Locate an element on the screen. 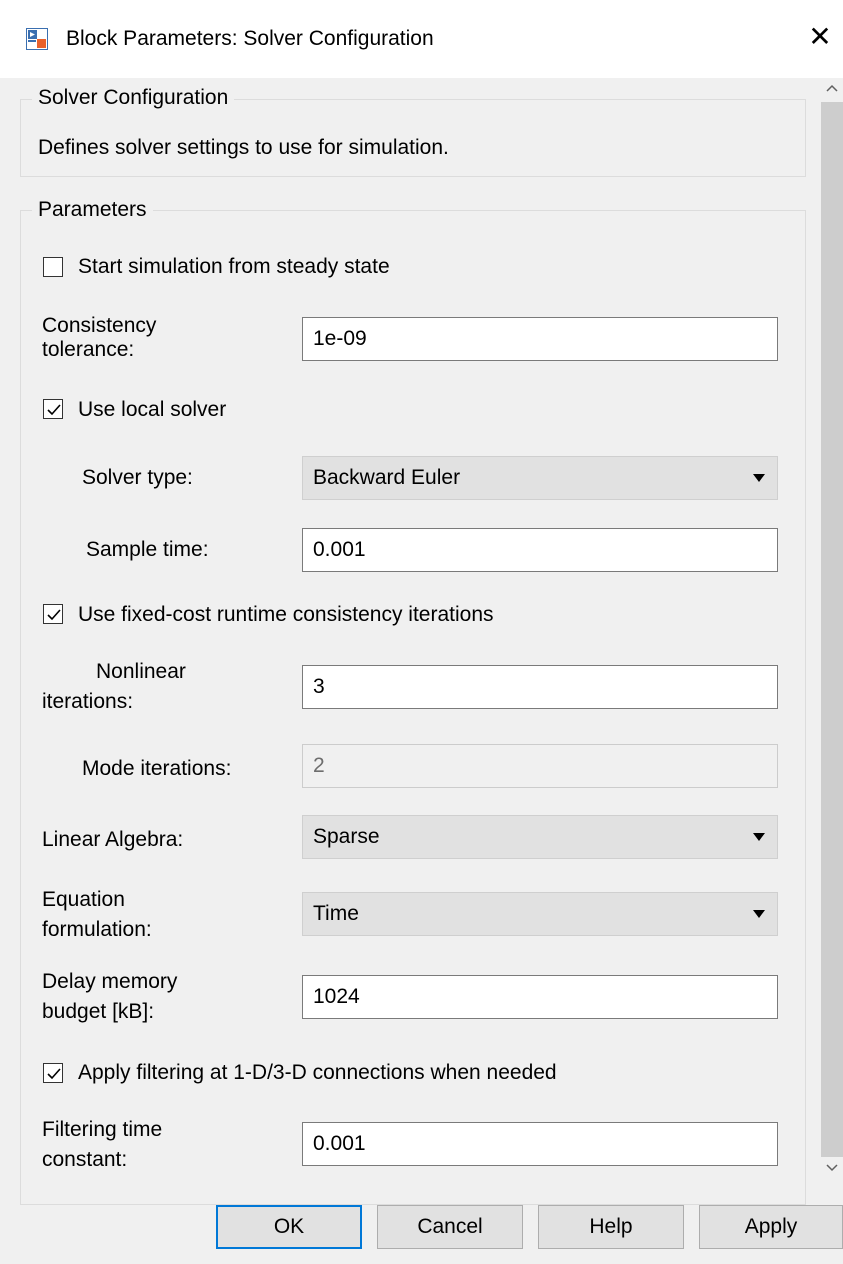 The image size is (843, 1264). filtering-time-input: 0.001 is located at coordinates (540, 1144).